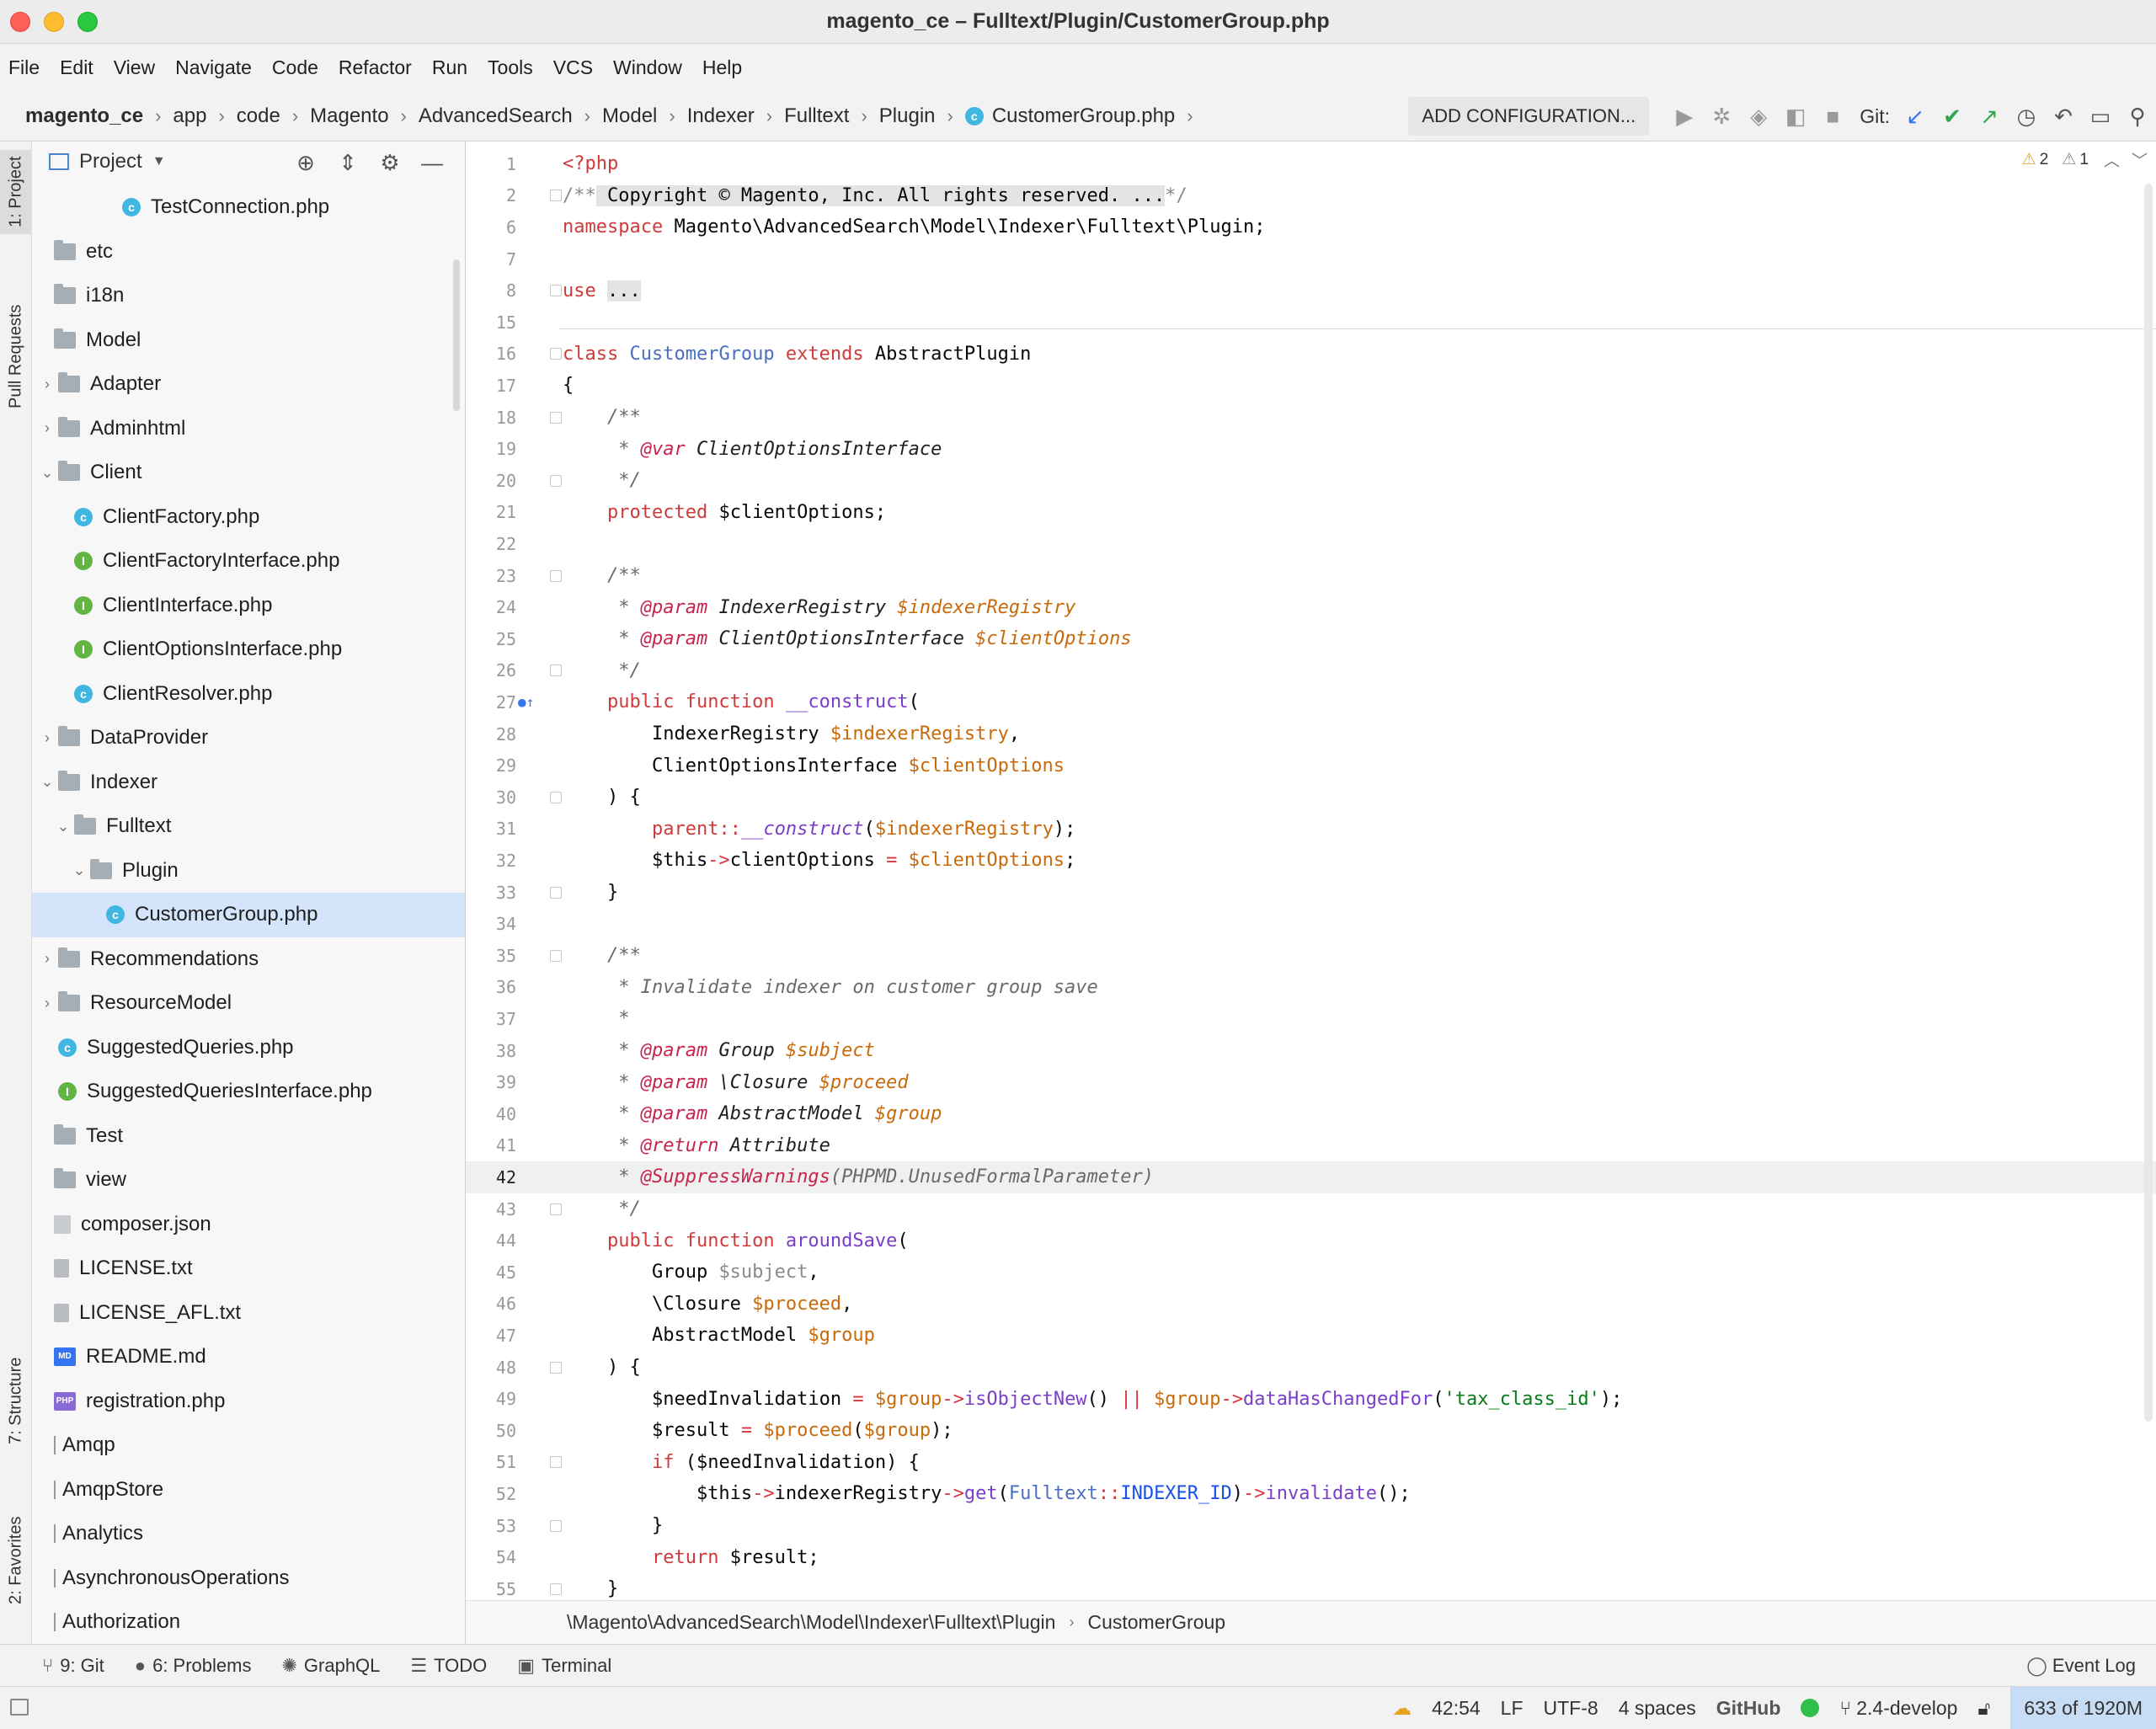 This screenshot has height=1729, width=2156. What do you see at coordinates (1311, 544) in the screenshot?
I see `code-line: 22` at bounding box center [1311, 544].